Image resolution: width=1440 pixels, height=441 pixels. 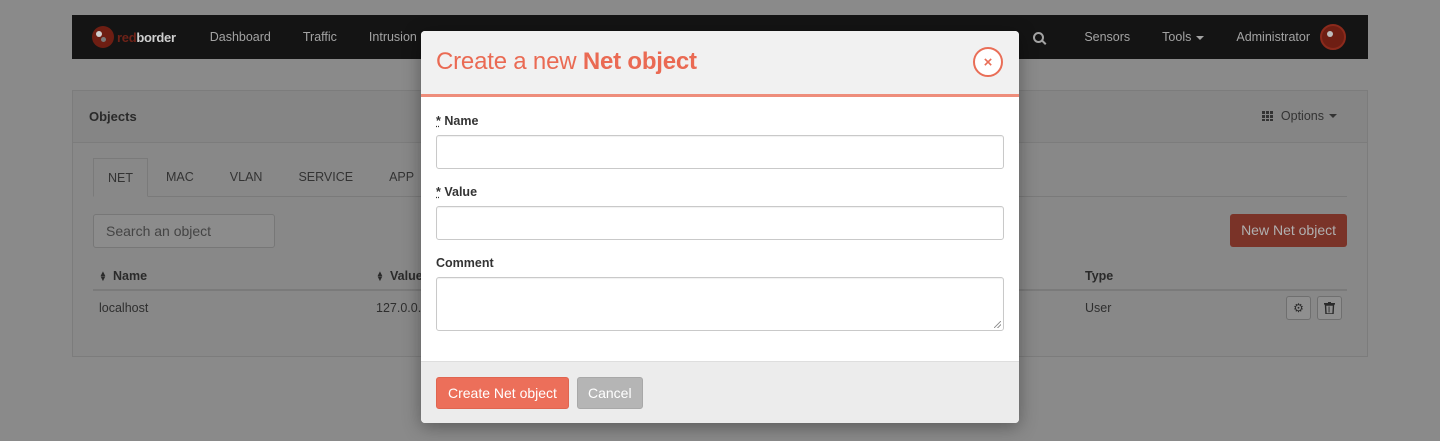 I want to click on value-input, so click(x=720, y=223).